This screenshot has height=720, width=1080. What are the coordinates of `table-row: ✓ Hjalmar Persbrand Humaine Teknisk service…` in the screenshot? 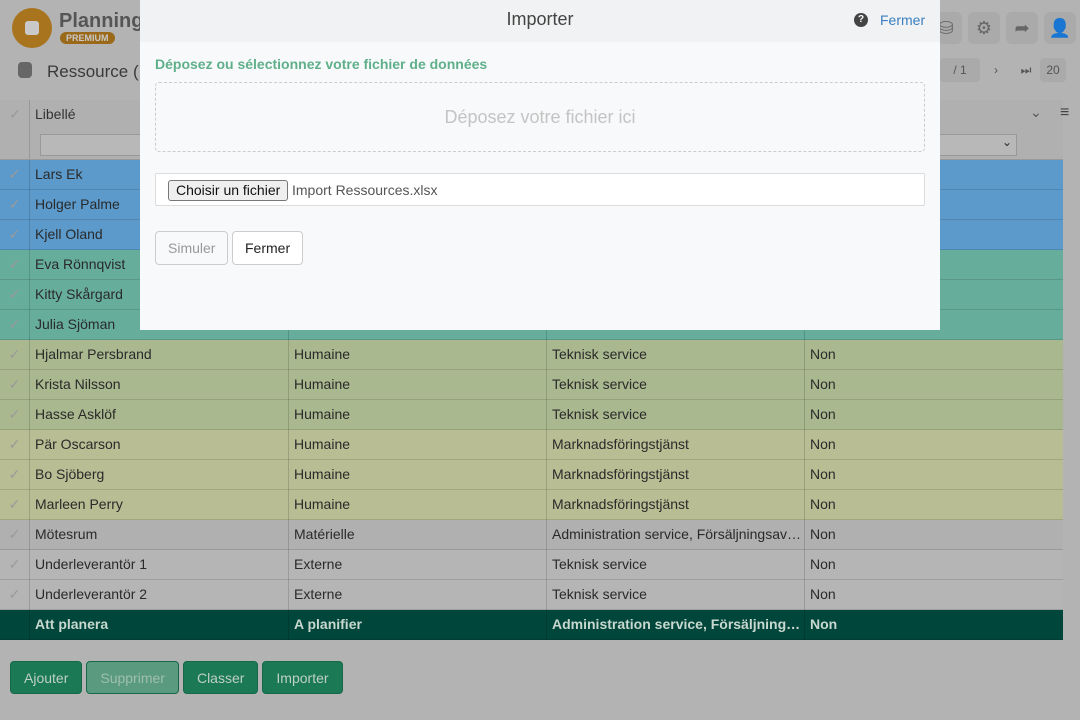 It's located at (531, 355).